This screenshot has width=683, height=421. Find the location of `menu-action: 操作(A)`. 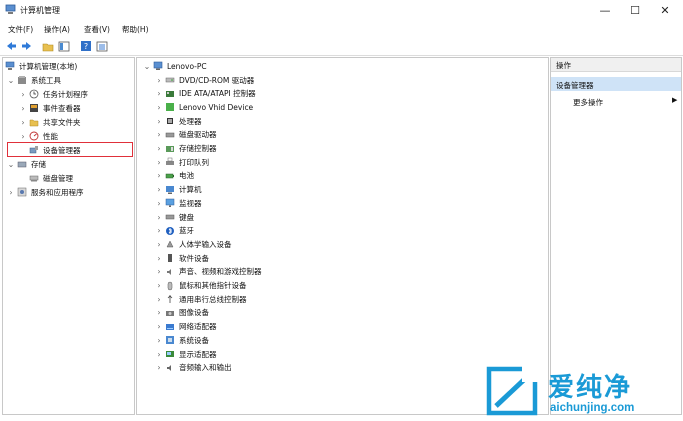

menu-action: 操作(A) is located at coordinates (57, 29).